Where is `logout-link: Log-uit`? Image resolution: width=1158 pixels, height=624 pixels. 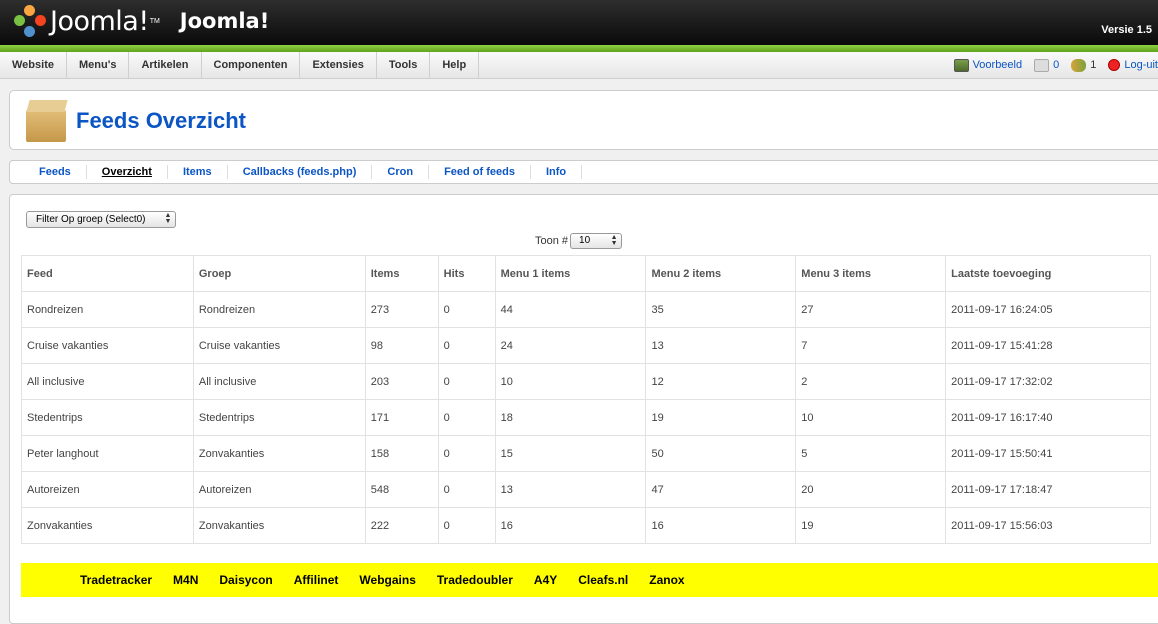 logout-link: Log-uit is located at coordinates (1133, 65).